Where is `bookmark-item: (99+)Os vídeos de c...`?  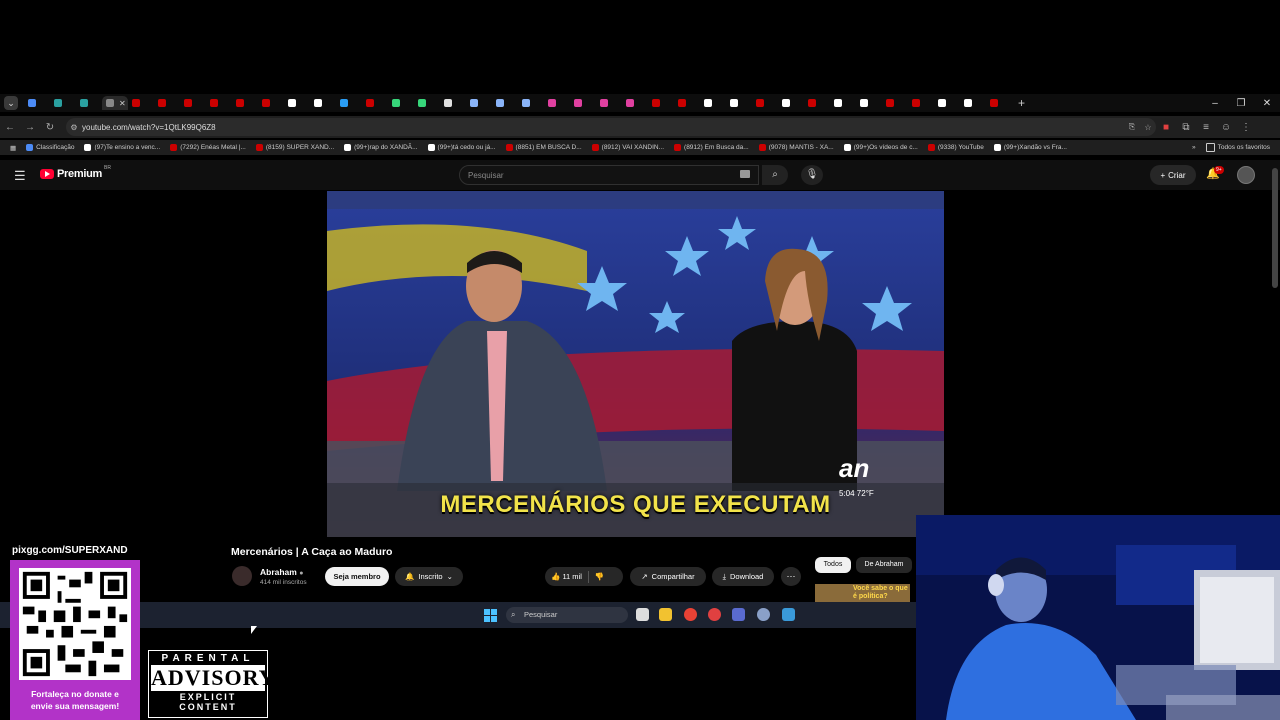 bookmark-item: (99+)Os vídeos de c... is located at coordinates (880, 147).